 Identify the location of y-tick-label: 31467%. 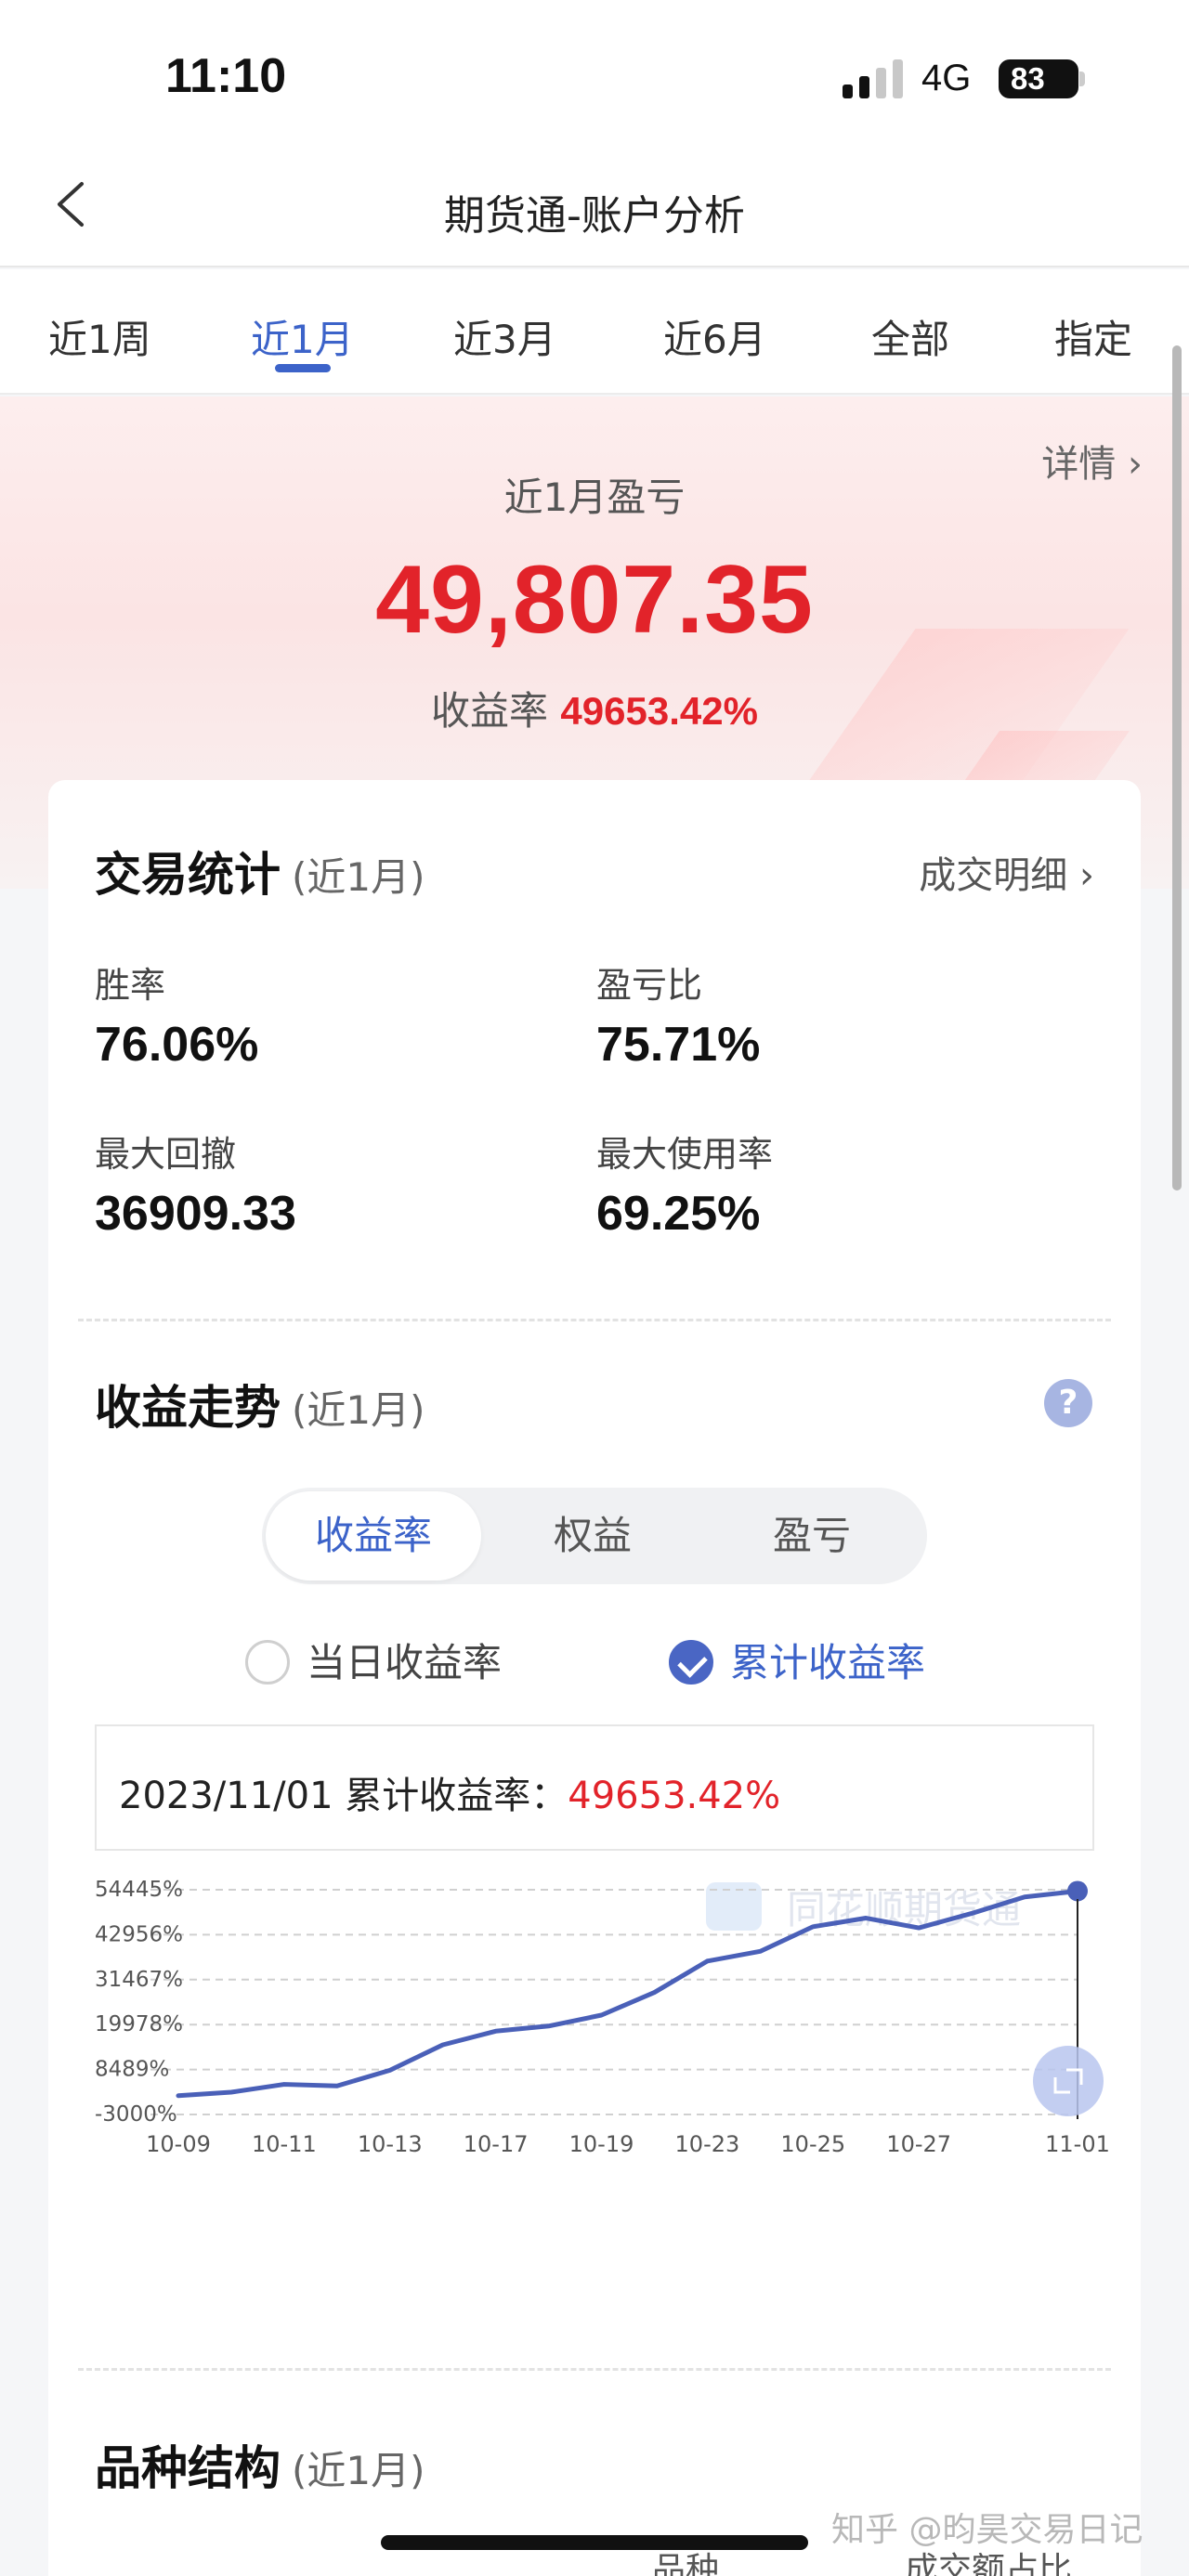
(139, 1980).